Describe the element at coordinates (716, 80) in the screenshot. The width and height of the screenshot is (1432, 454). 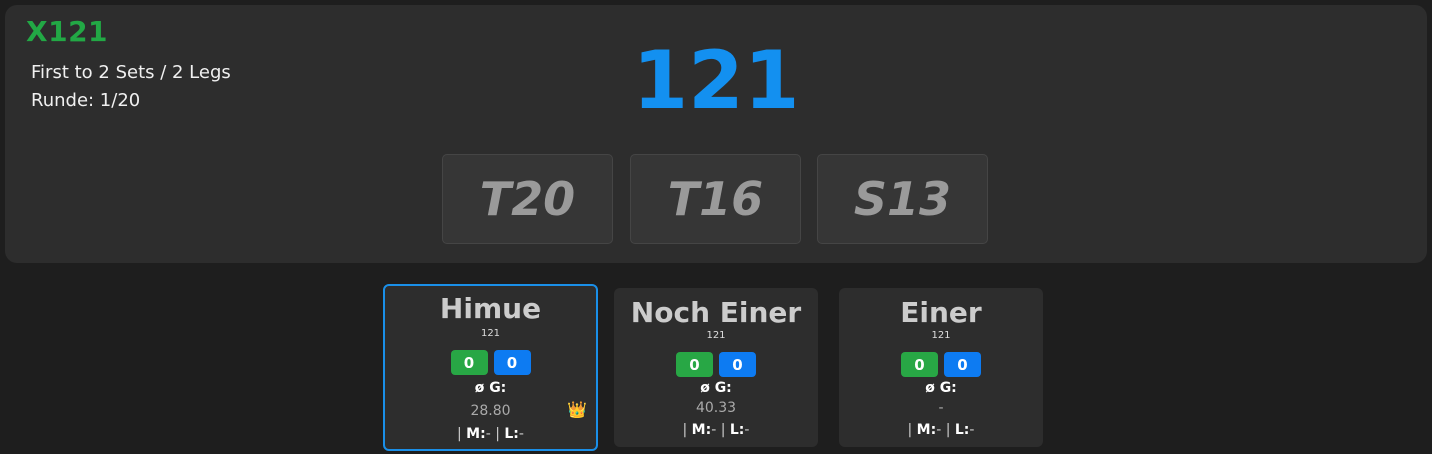
I see `current-remaining-score: 121` at that location.